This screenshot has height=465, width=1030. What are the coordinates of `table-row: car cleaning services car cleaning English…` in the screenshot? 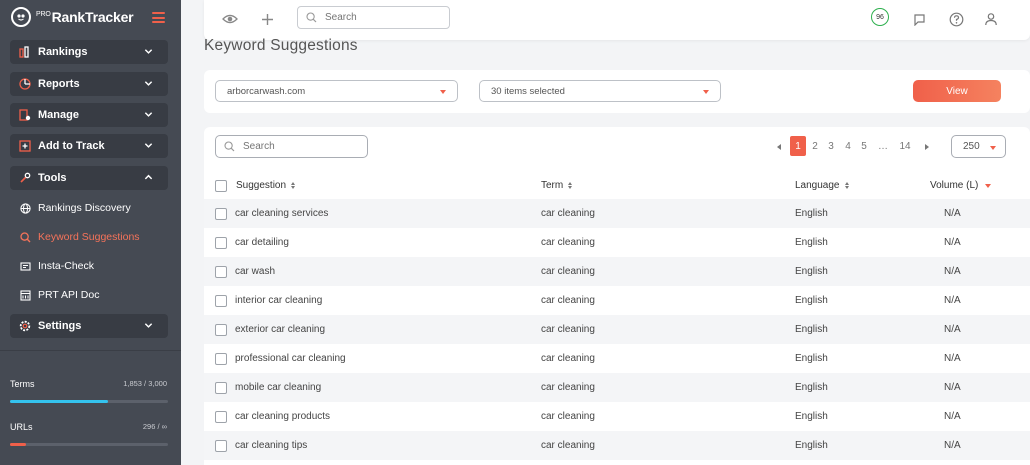 It's located at (617, 213).